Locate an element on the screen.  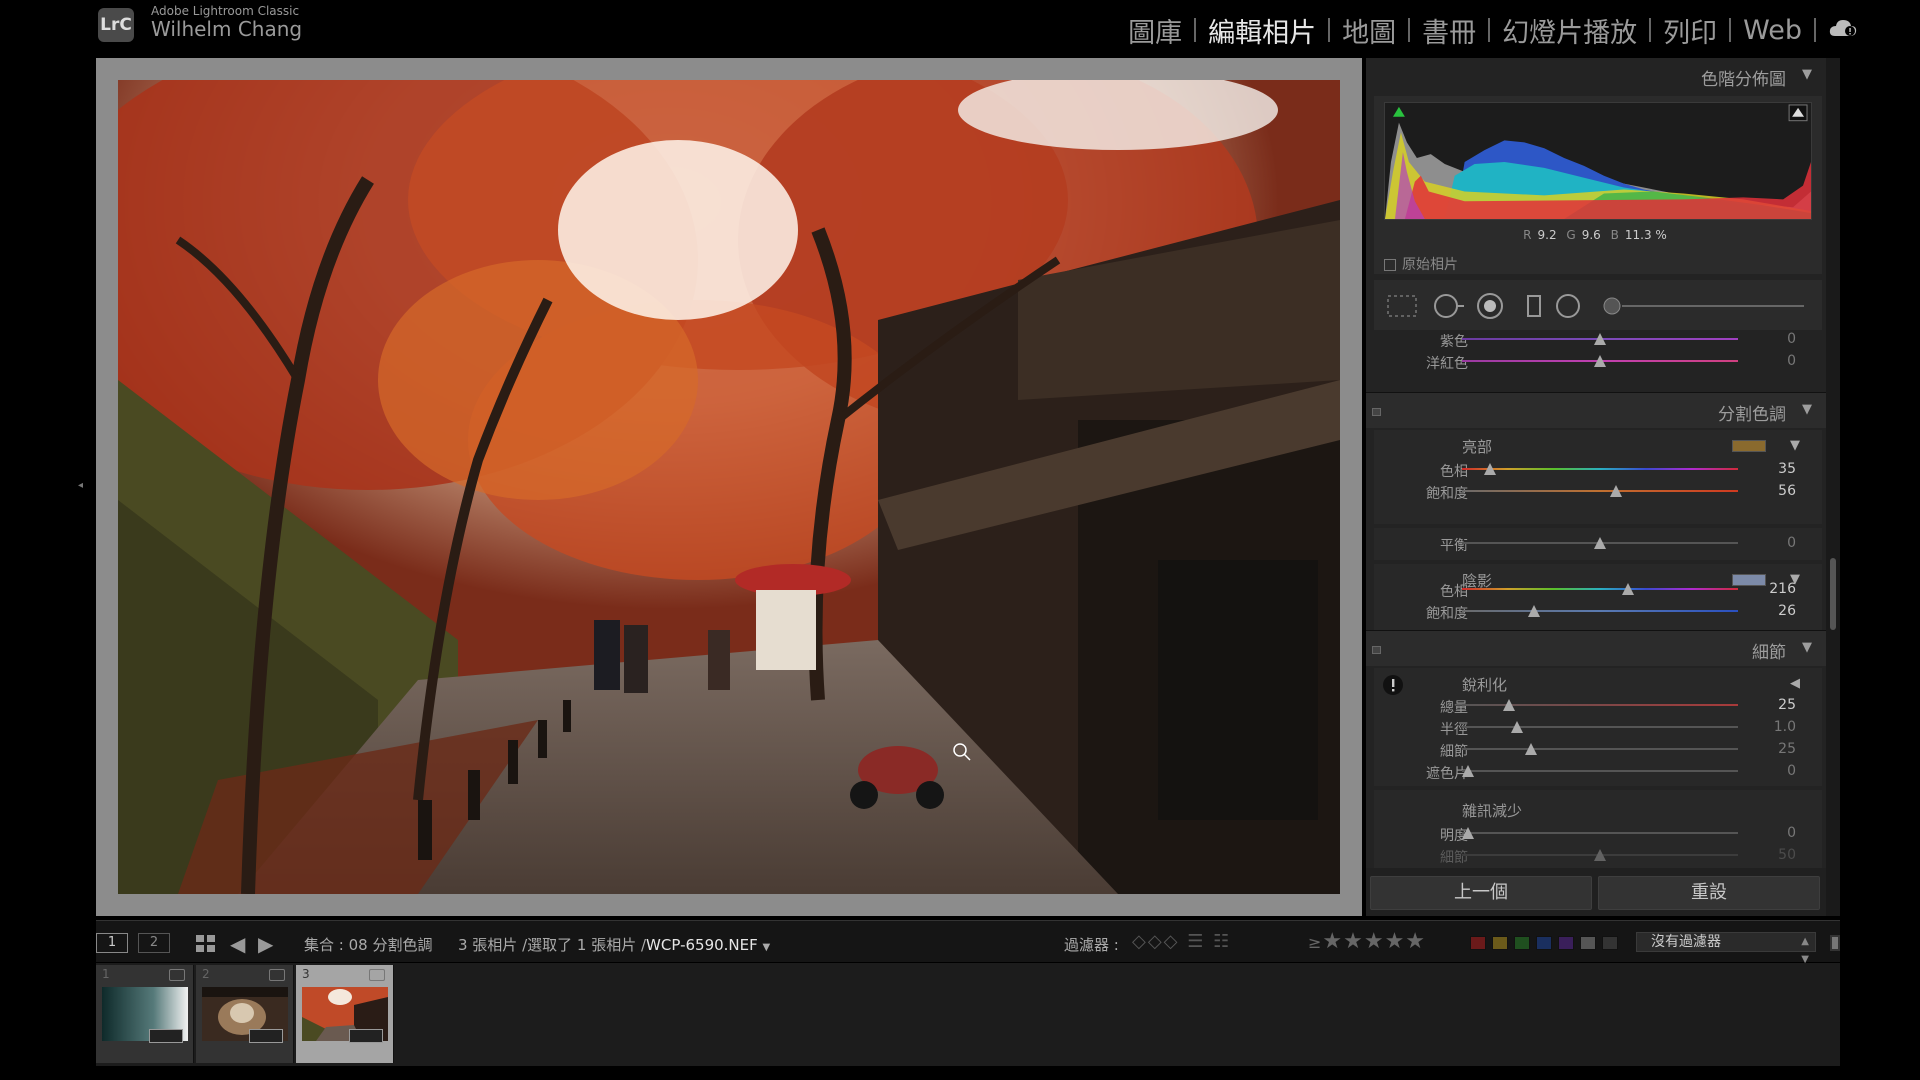
highlights-hue-row: 色相 35 is located at coordinates (1596, 469).